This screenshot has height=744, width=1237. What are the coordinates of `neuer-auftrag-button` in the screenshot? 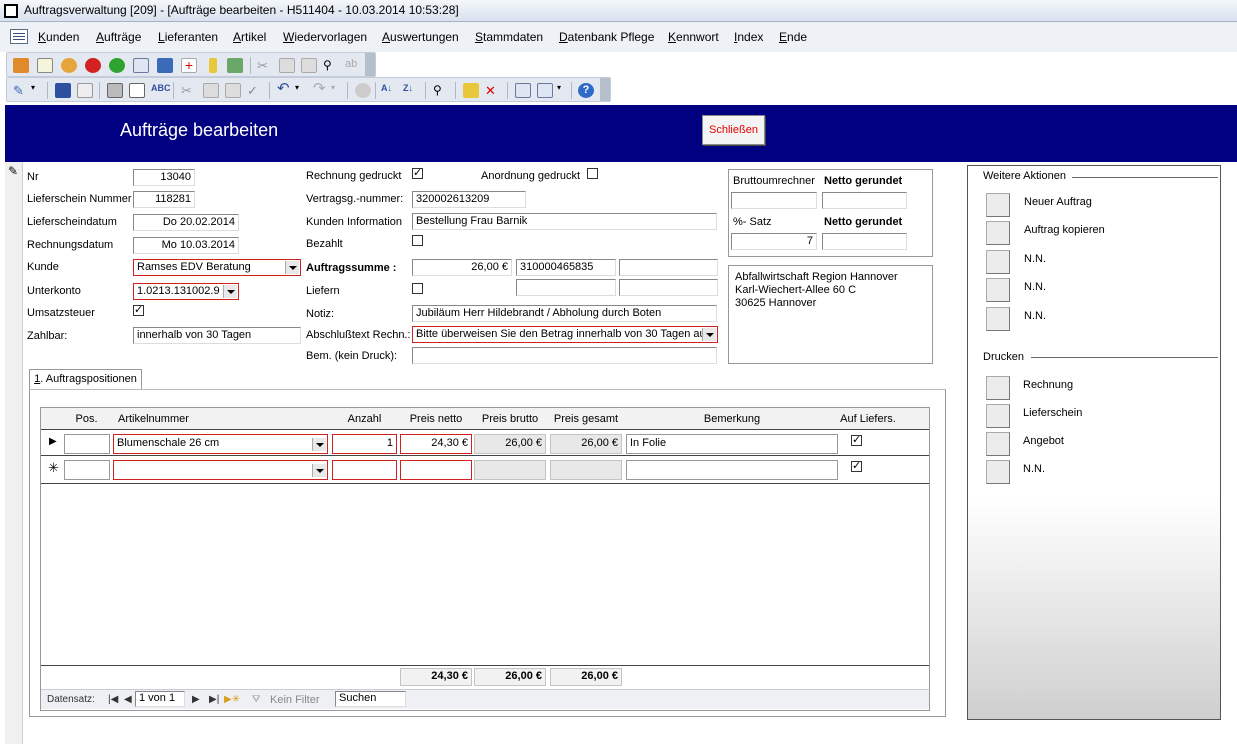 It's located at (998, 205).